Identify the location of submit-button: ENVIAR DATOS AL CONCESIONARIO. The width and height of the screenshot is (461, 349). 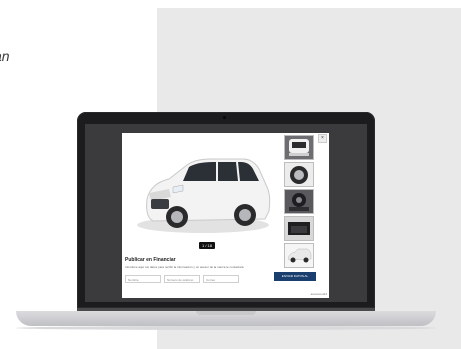
(295, 279).